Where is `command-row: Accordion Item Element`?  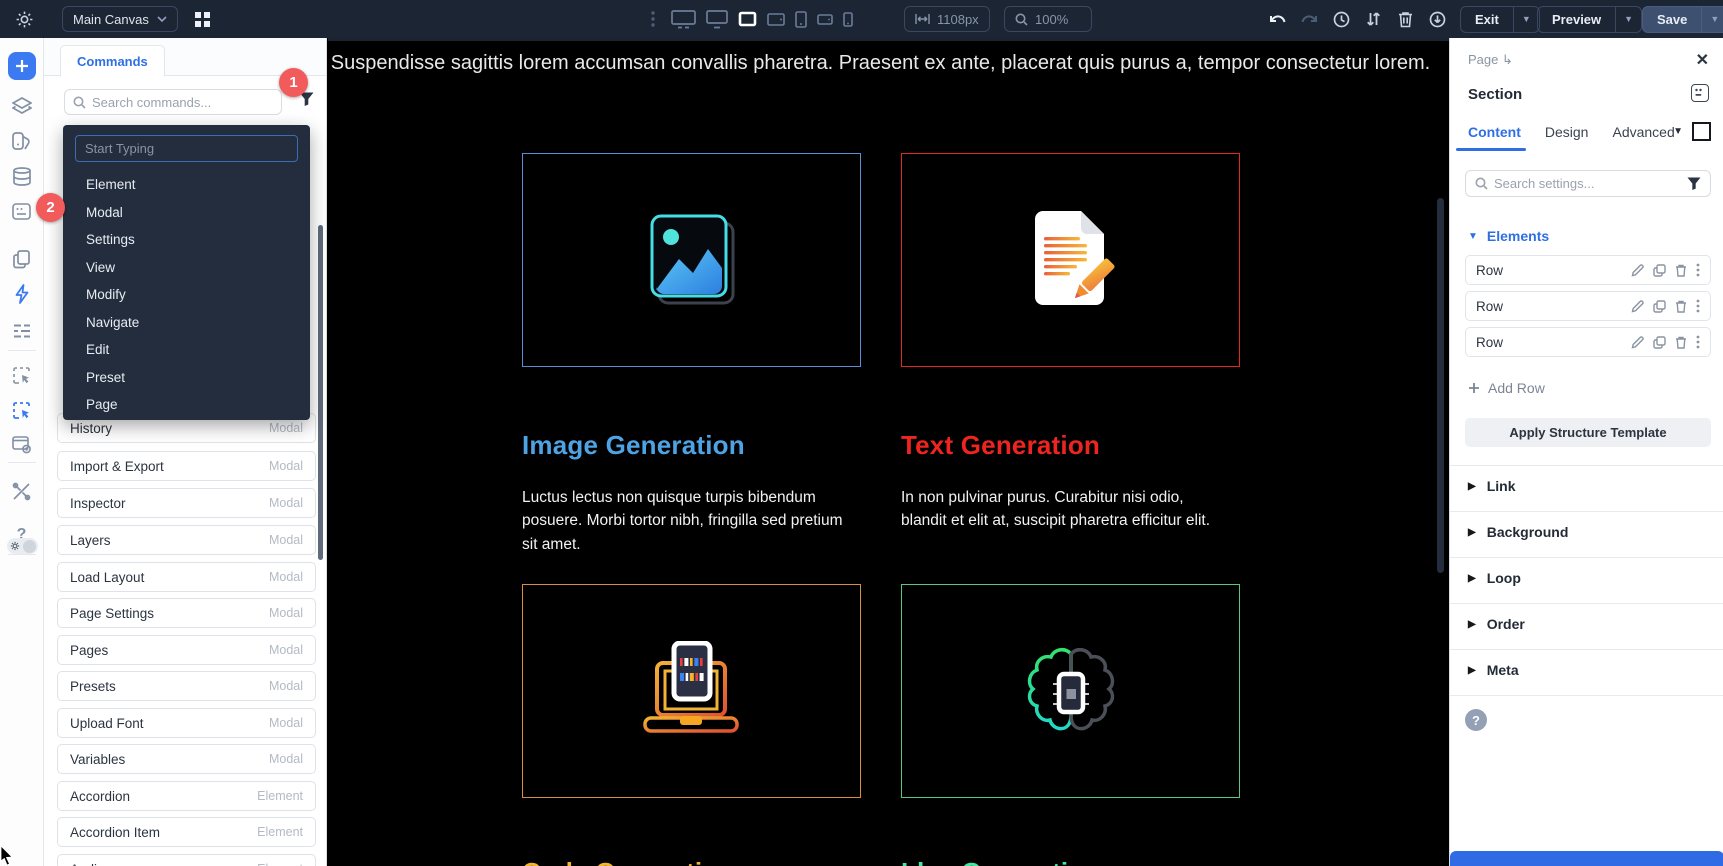
command-row: Accordion Item Element is located at coordinates (186, 832).